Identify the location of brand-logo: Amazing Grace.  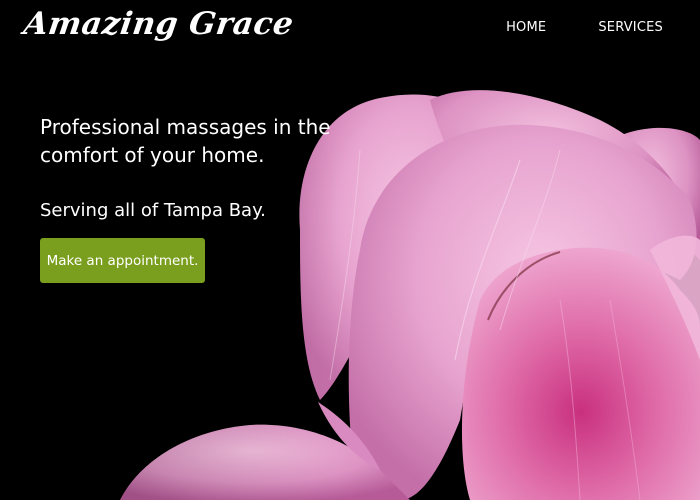
(158, 24).